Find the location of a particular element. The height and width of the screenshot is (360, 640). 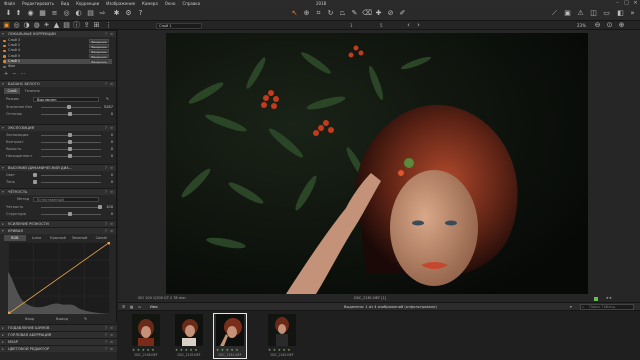

tab-wb-spot: Точечно is located at coordinates (32, 91).